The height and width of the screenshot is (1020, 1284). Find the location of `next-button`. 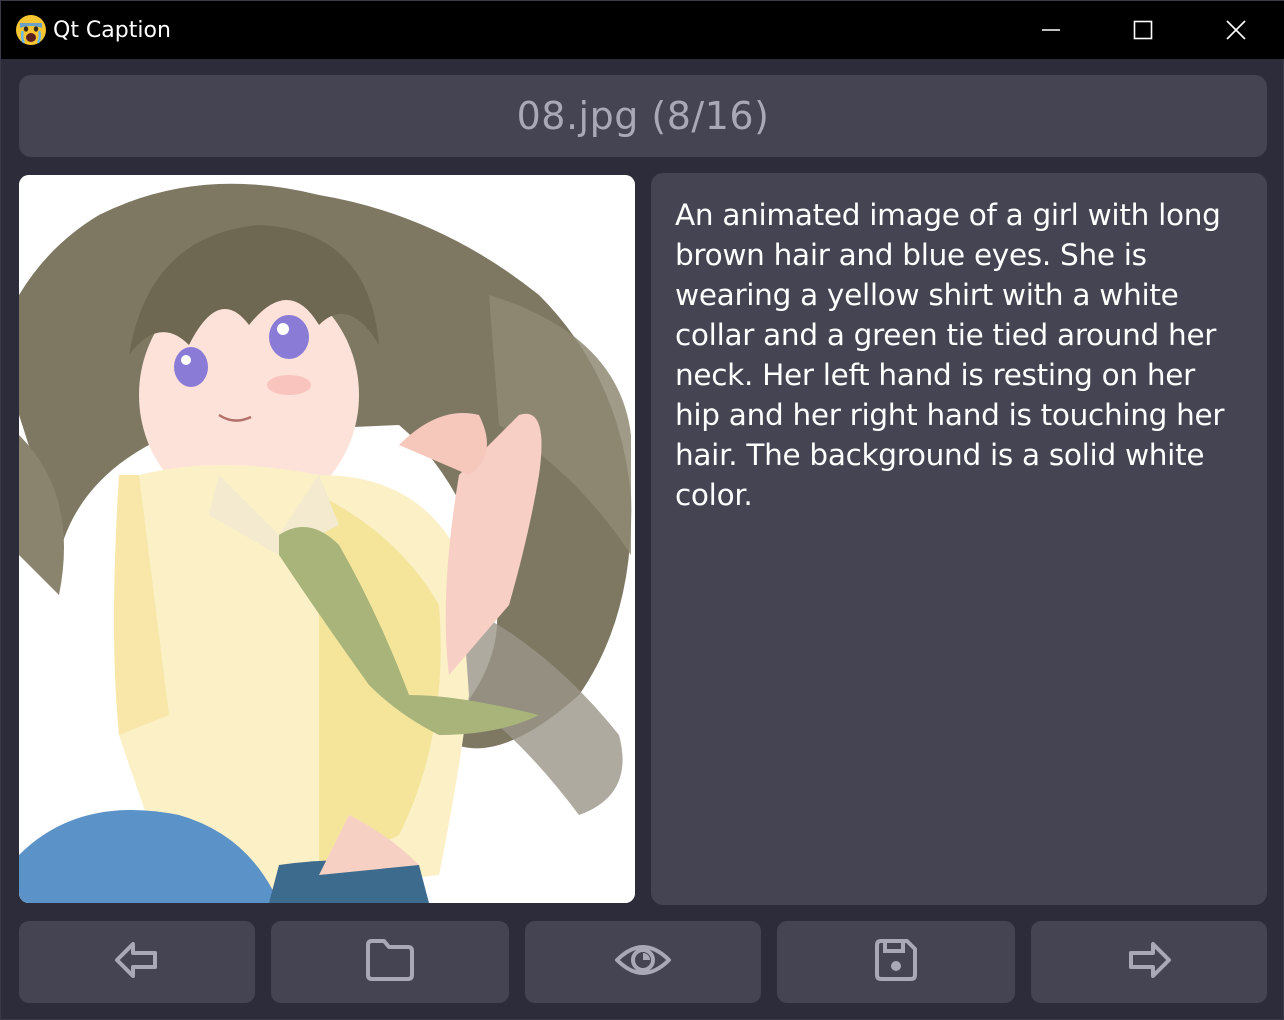

next-button is located at coordinates (1149, 962).